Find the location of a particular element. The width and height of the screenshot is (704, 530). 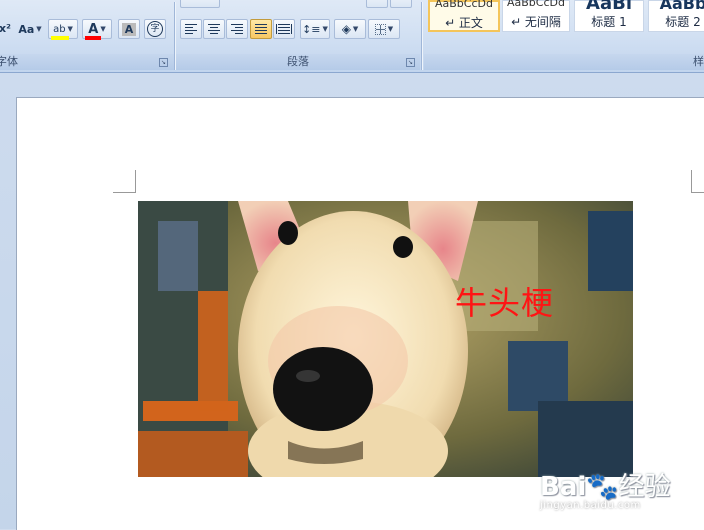

superscript-icon: x² is located at coordinates (5, 28).